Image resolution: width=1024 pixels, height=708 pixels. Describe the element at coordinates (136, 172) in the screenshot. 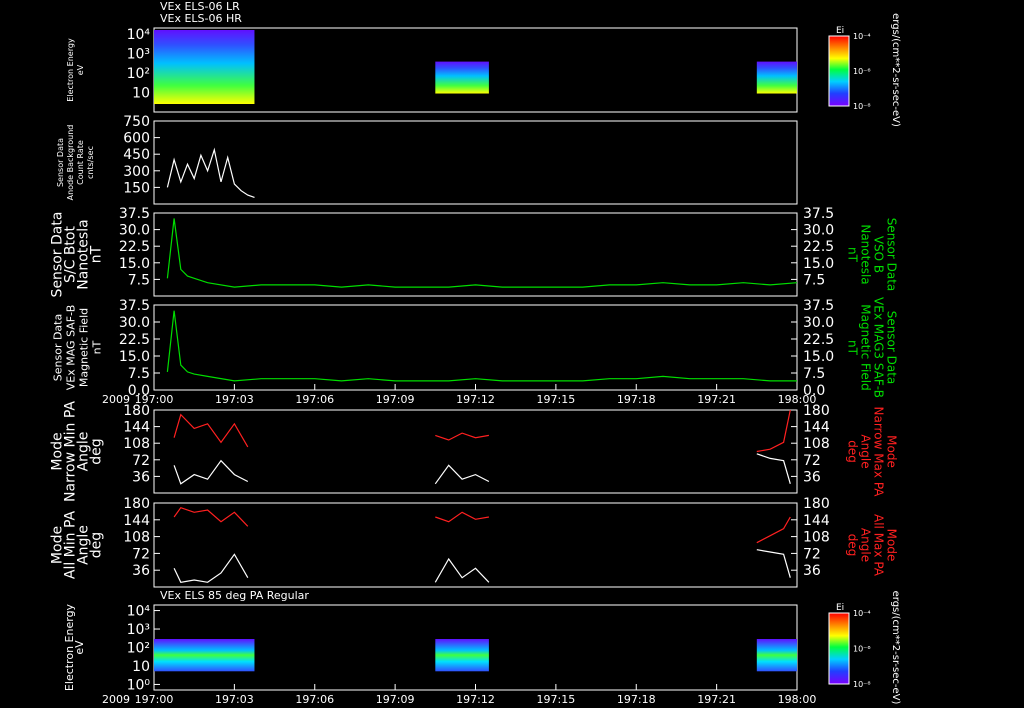

I see `y-tick-label: 300` at that location.